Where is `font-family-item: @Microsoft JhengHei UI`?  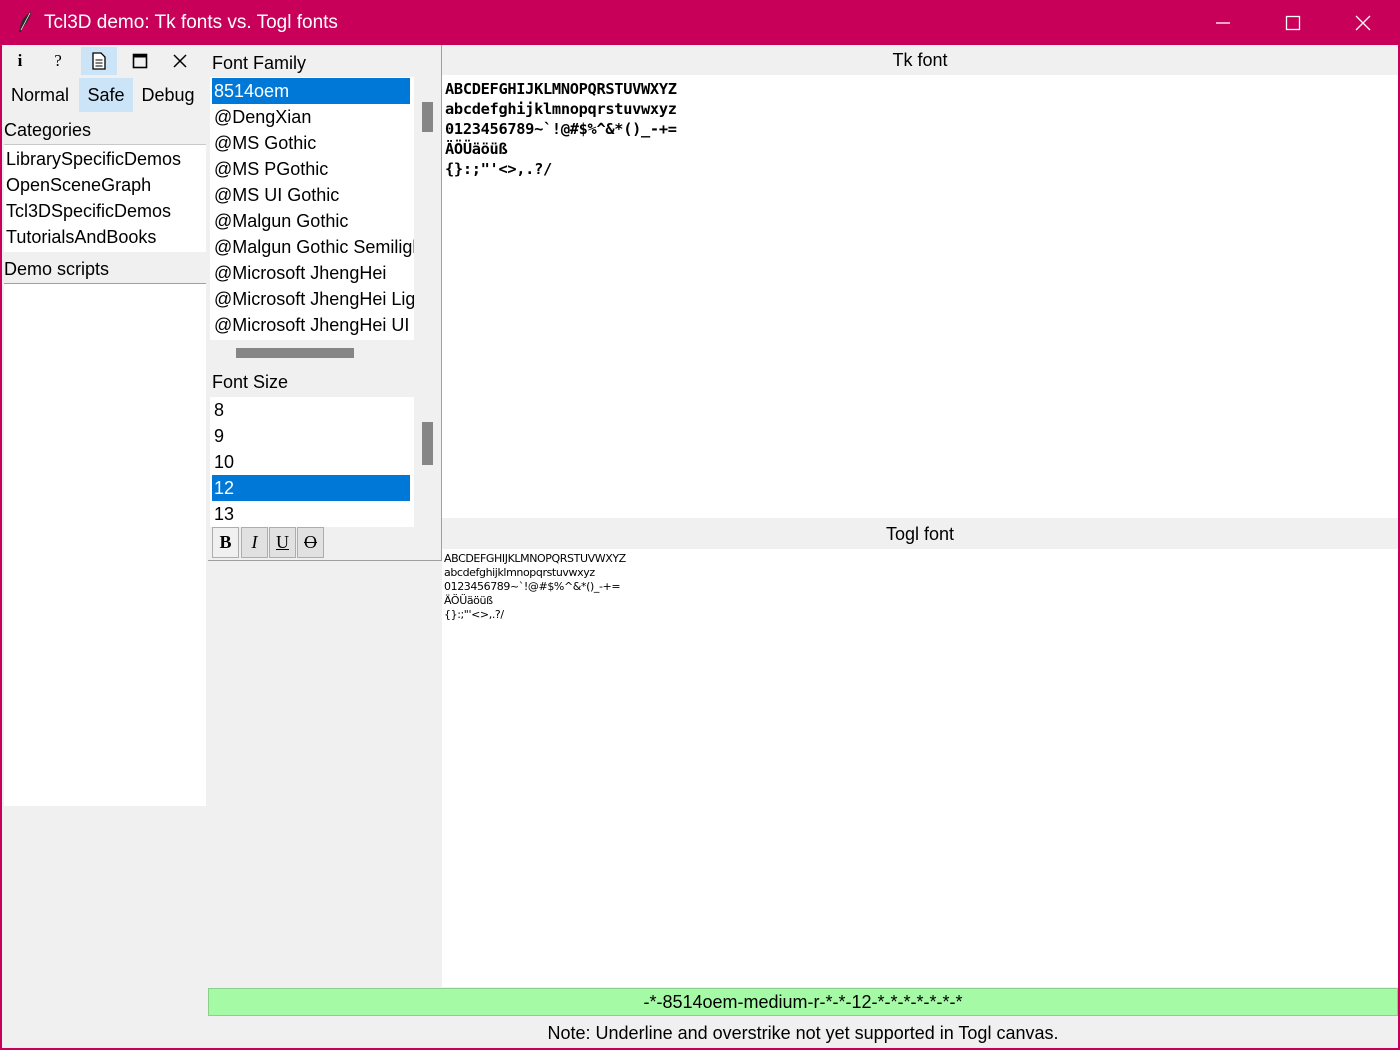
font-family-item: @Microsoft JhengHei UI is located at coordinates (310, 325).